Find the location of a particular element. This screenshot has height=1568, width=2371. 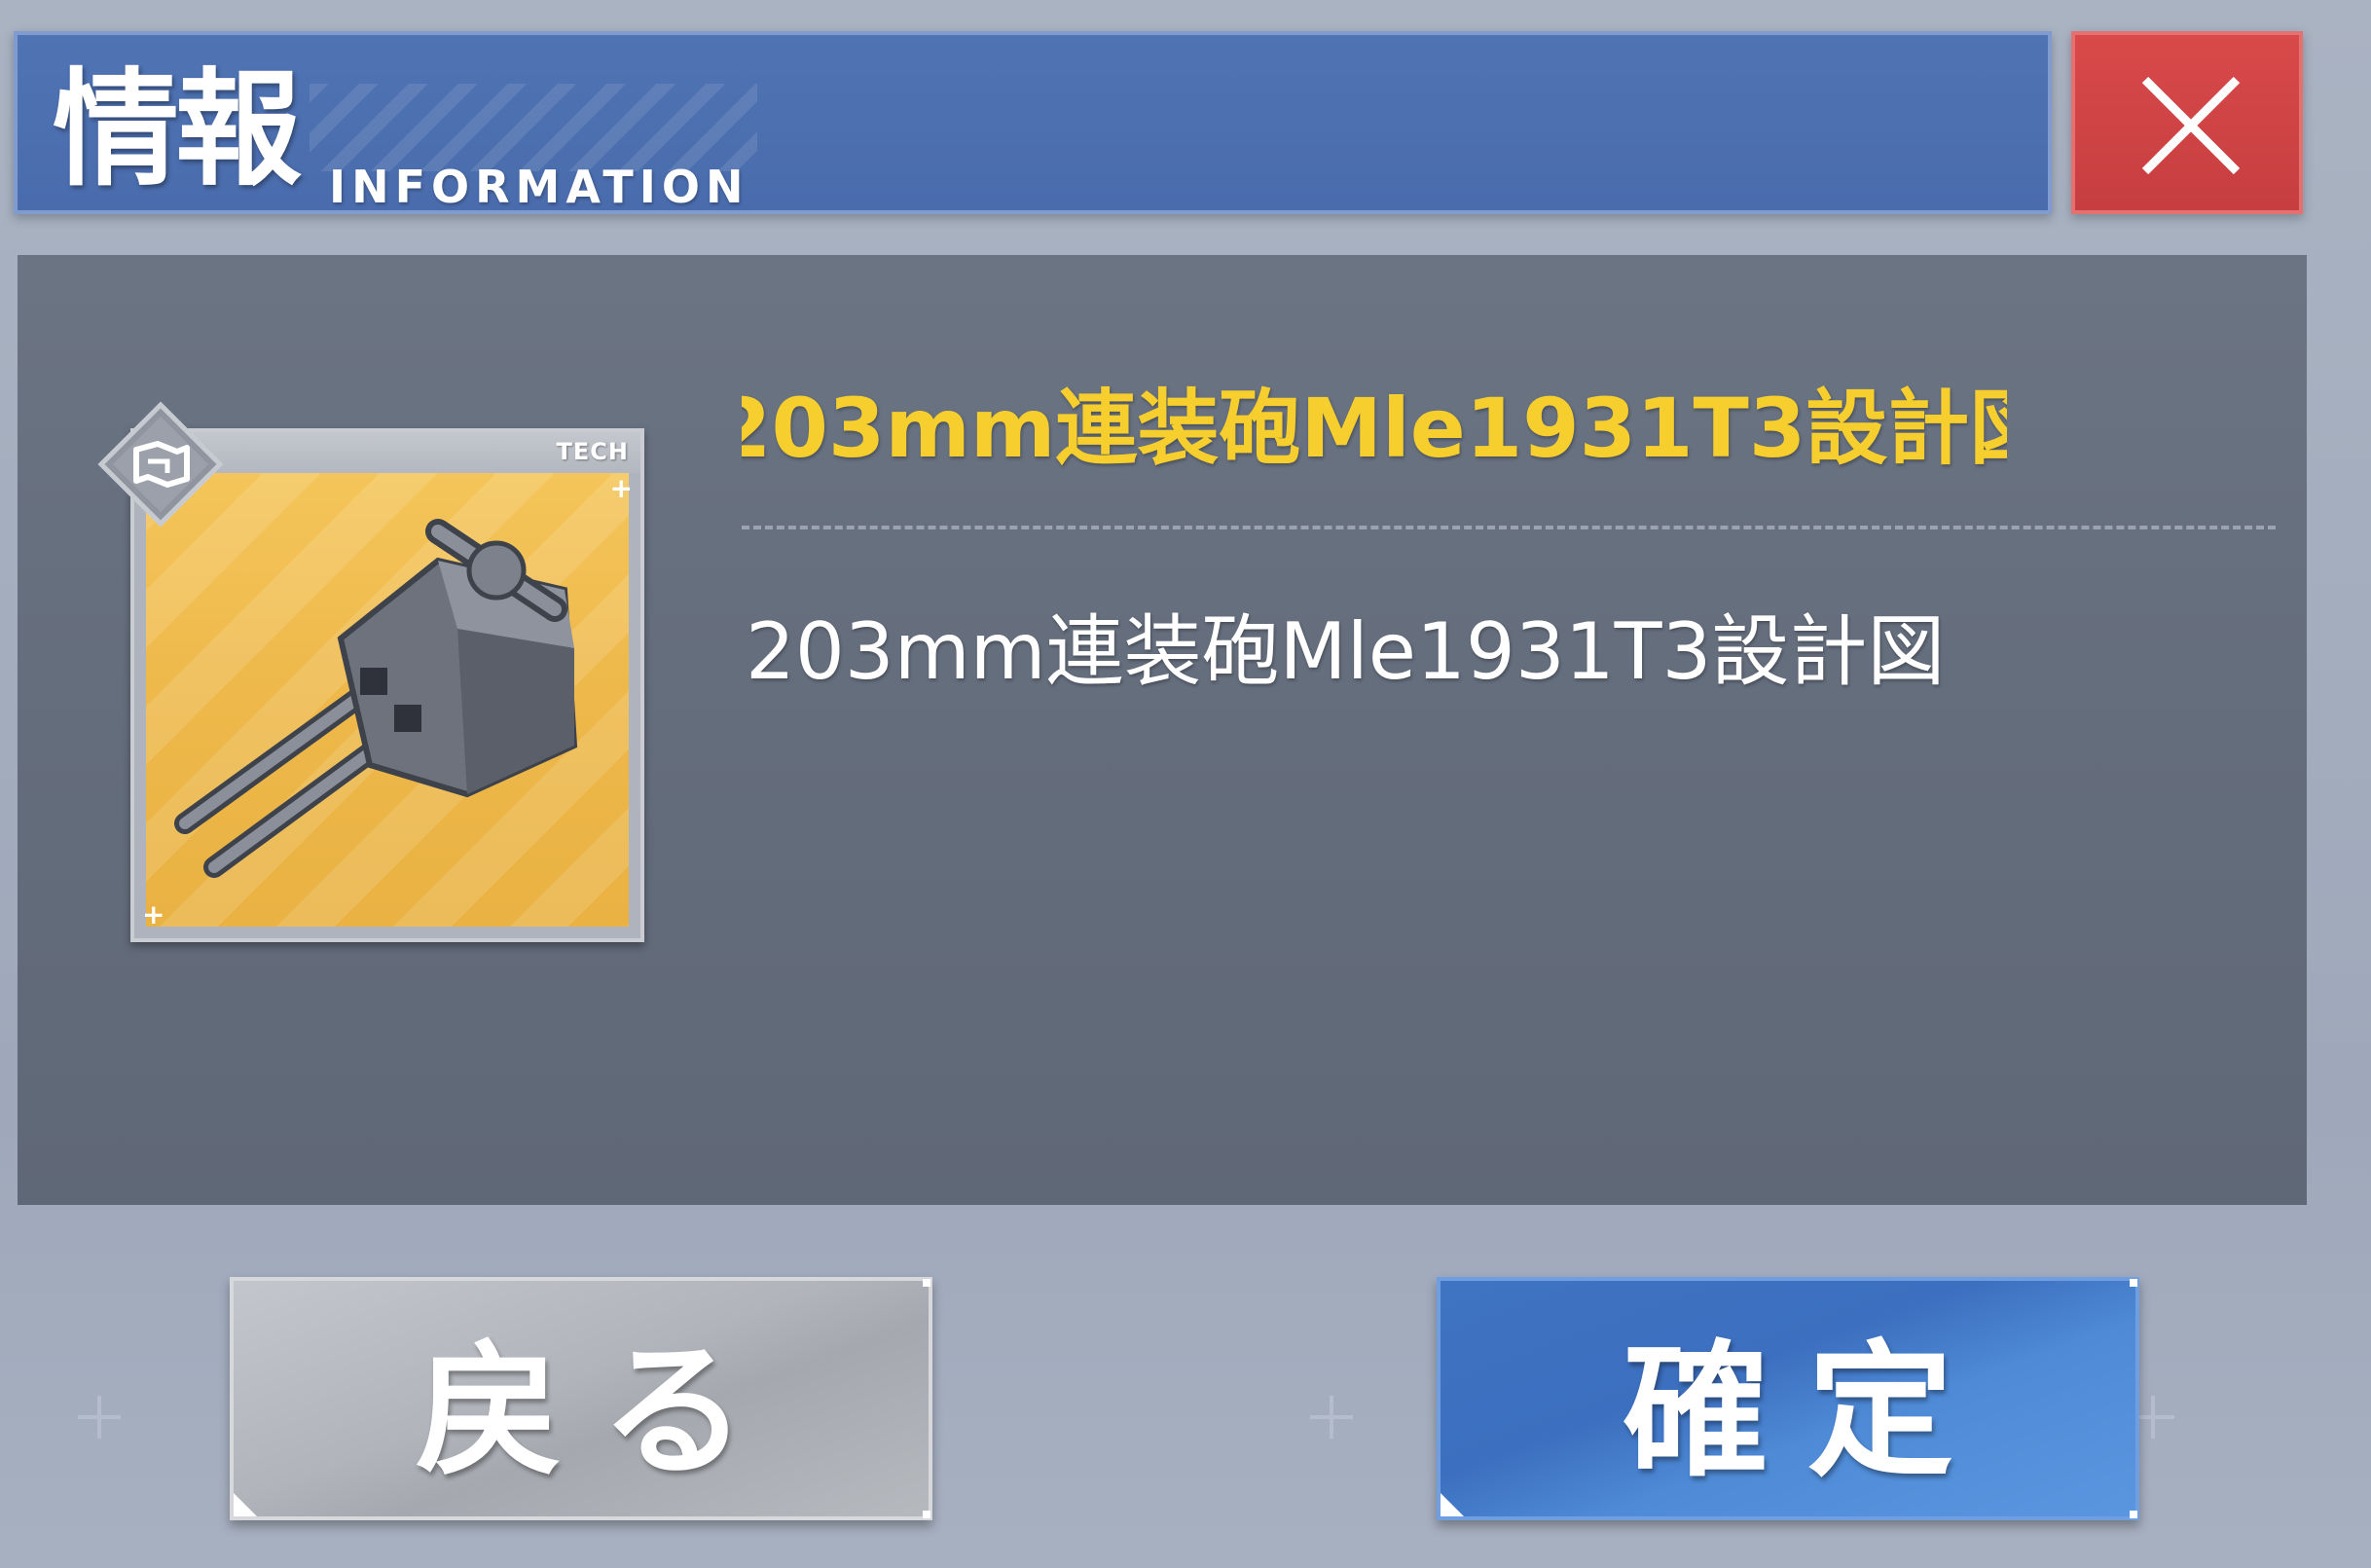

item-description: 203mm連装砲Mle1931T3設計図 is located at coordinates (1346, 651).